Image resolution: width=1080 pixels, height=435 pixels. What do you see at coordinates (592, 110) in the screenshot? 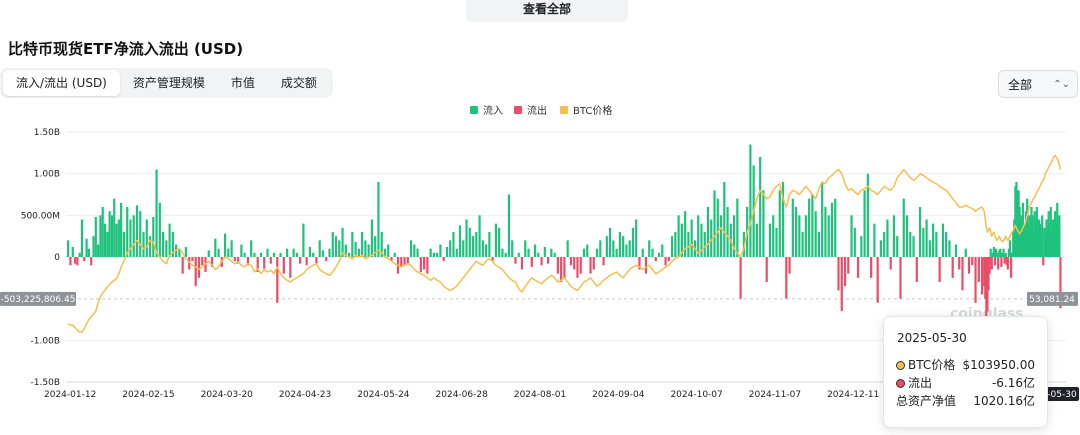
I see `legend-label: BTC价格` at bounding box center [592, 110].